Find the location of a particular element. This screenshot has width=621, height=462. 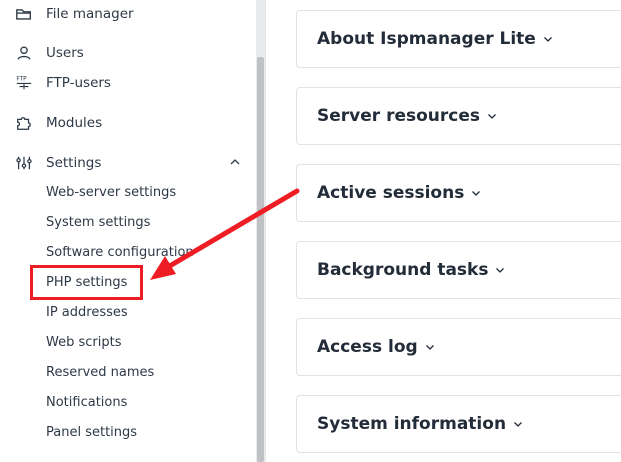

sidebar-item-file-manager: File manager is located at coordinates (132, 14).